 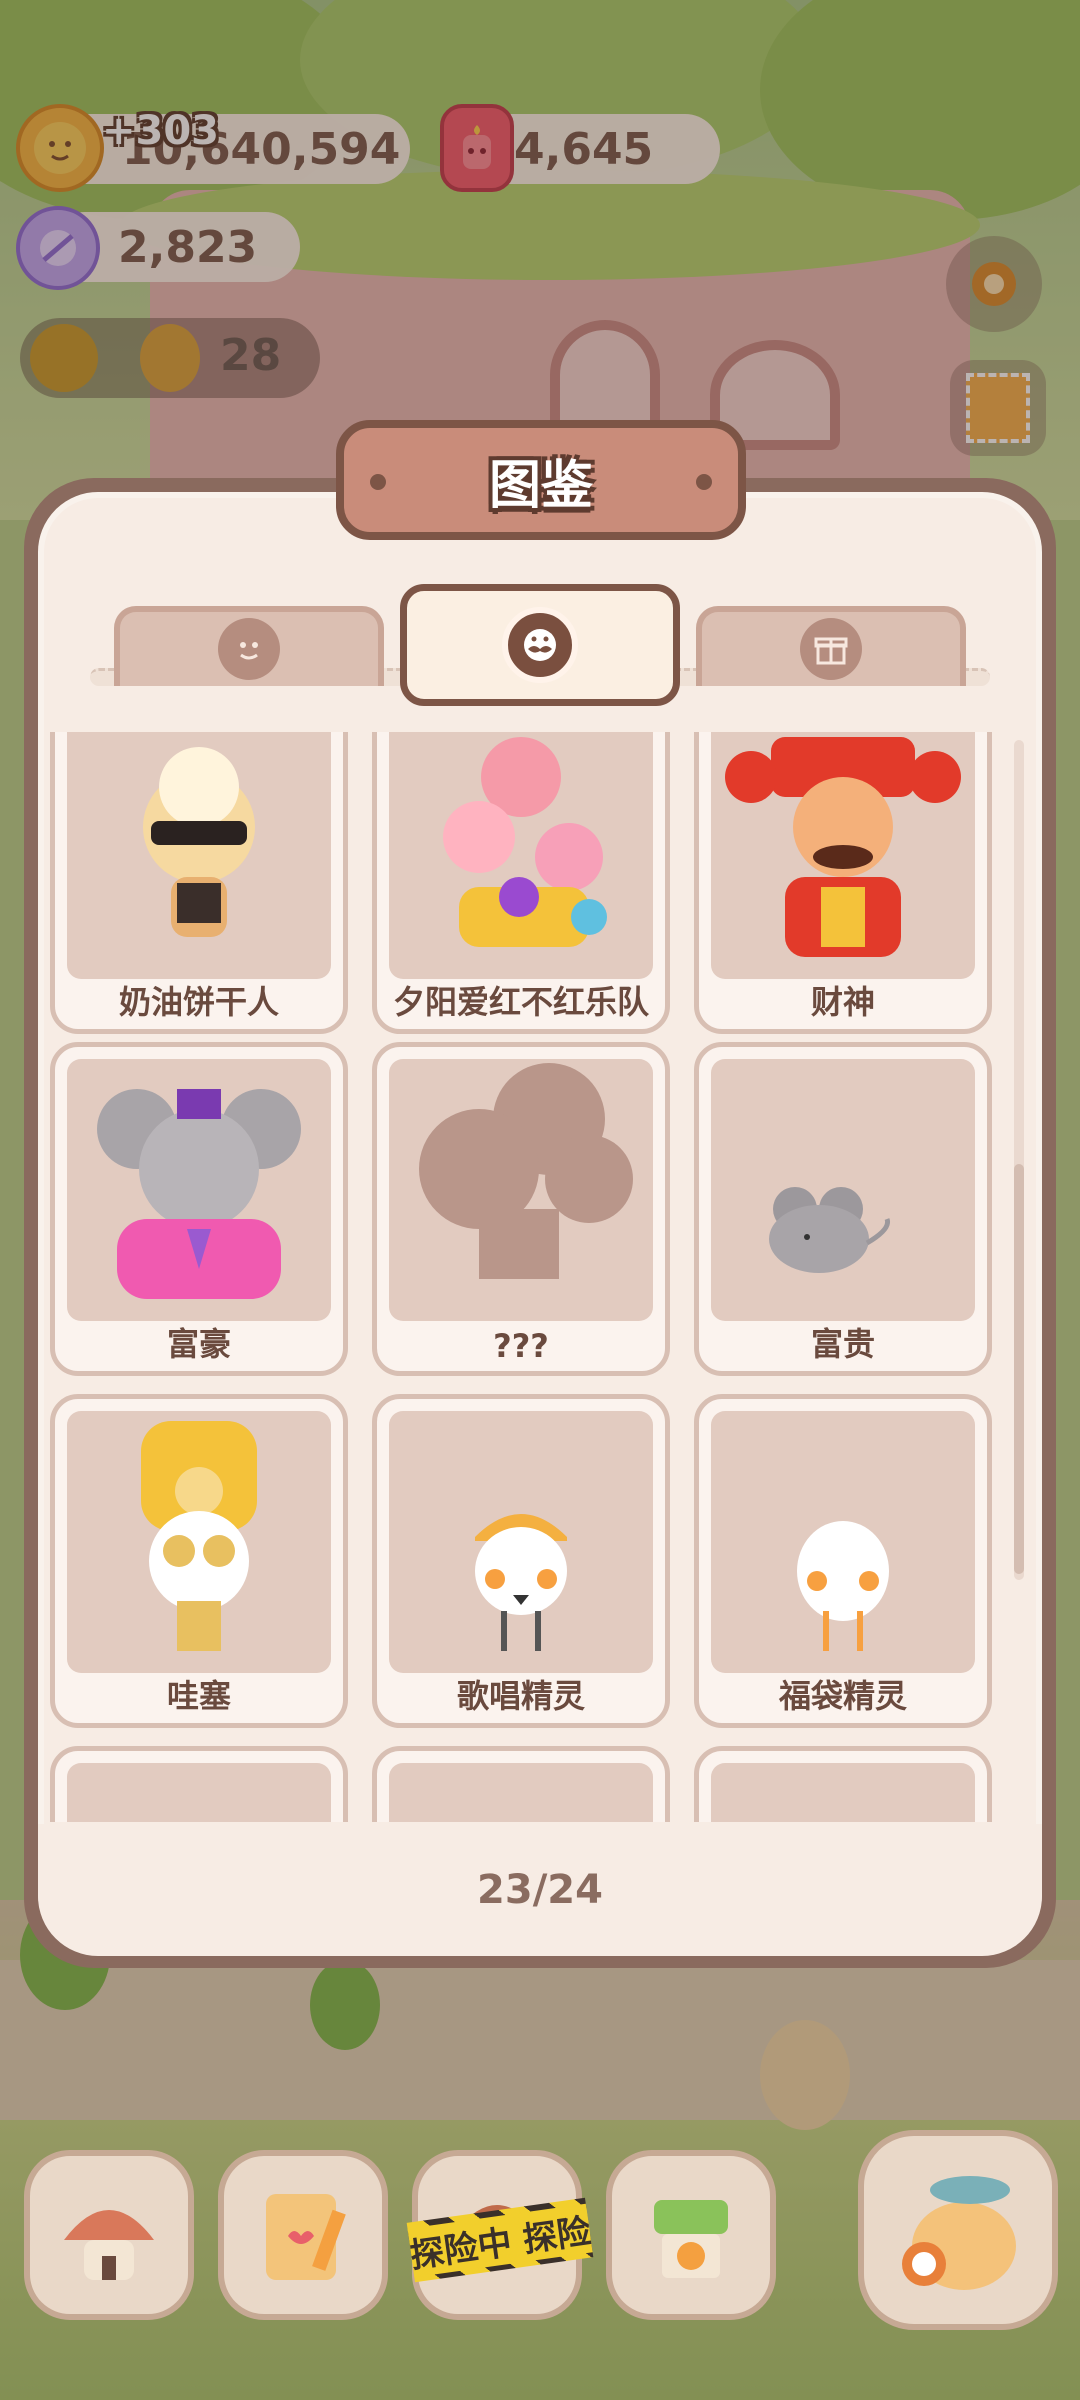 I want to click on cream-cookie-man-art, so click(x=199, y=842).